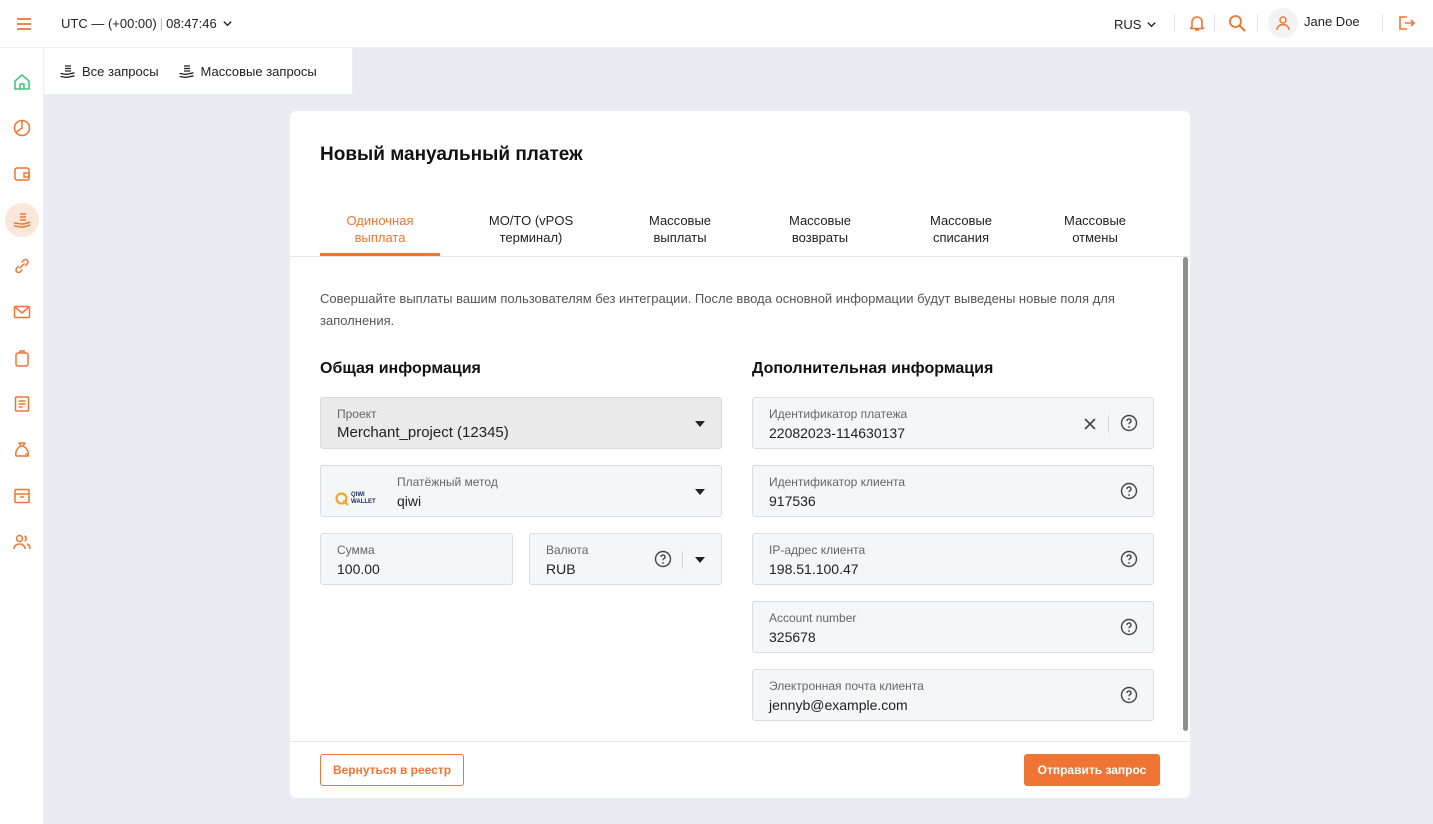 This screenshot has width=1433, height=824. What do you see at coordinates (953, 423) in the screenshot?
I see `payment-id-field: Идентификатор платежа 22082023-114630137` at bounding box center [953, 423].